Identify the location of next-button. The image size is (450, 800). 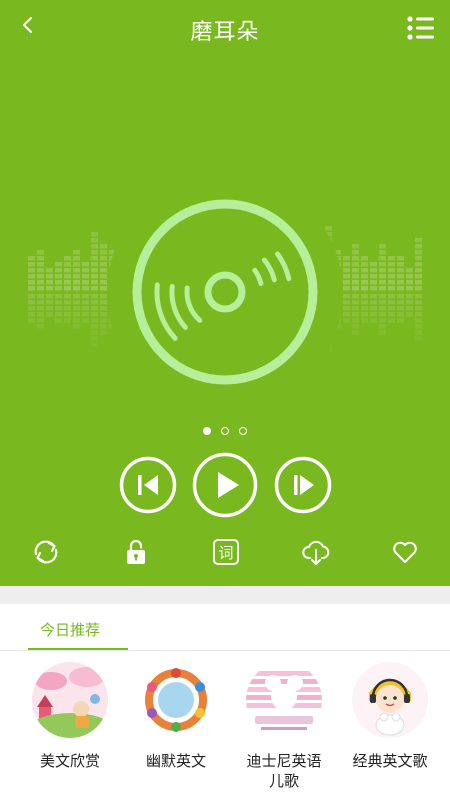
(303, 485).